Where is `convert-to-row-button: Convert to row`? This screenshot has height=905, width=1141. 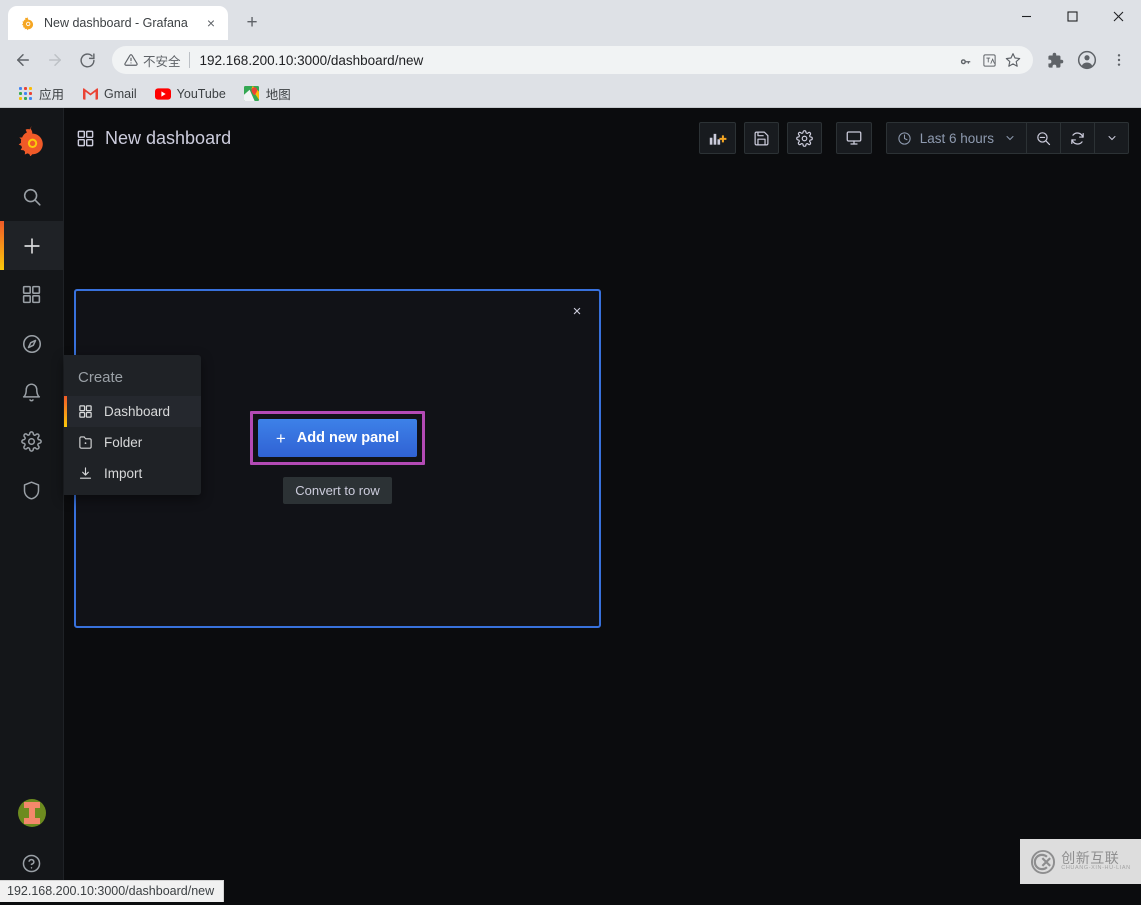
convert-to-row-button: Convert to row is located at coordinates (337, 490).